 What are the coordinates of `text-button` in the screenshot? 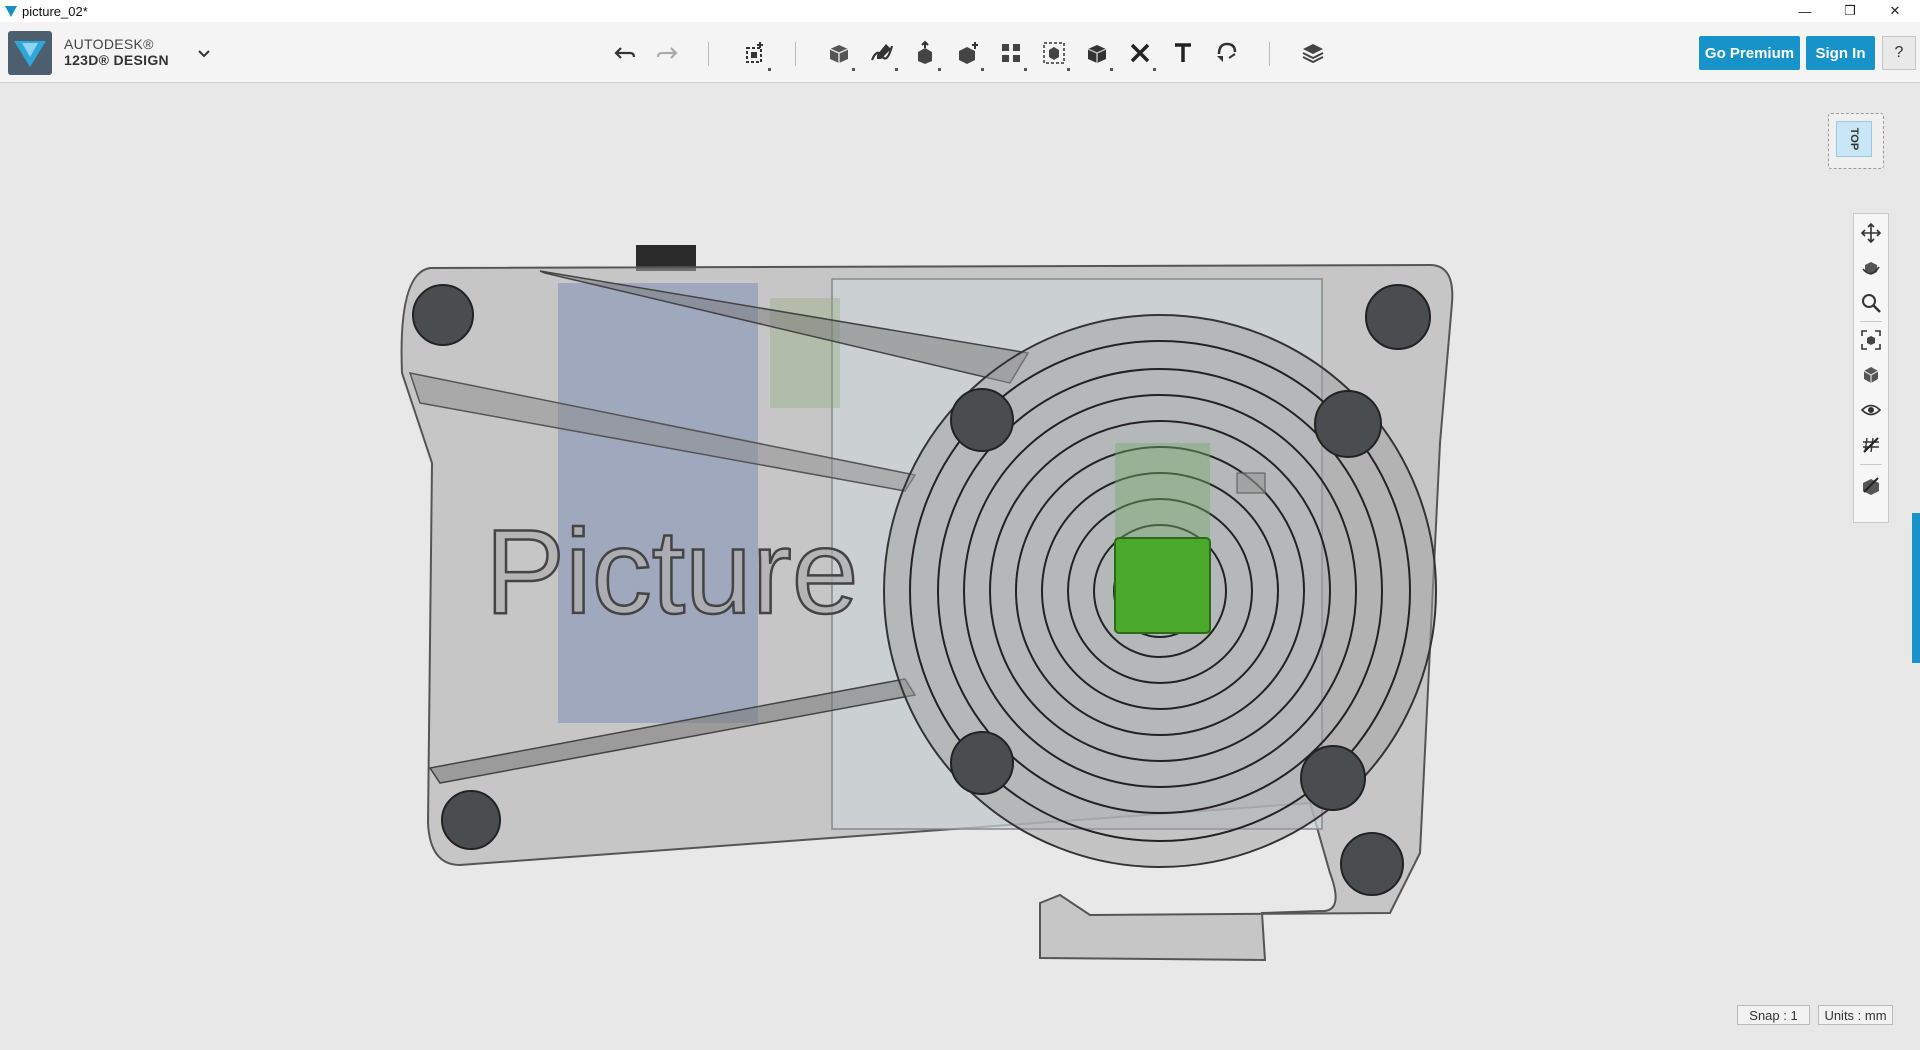 It's located at (1183, 53).